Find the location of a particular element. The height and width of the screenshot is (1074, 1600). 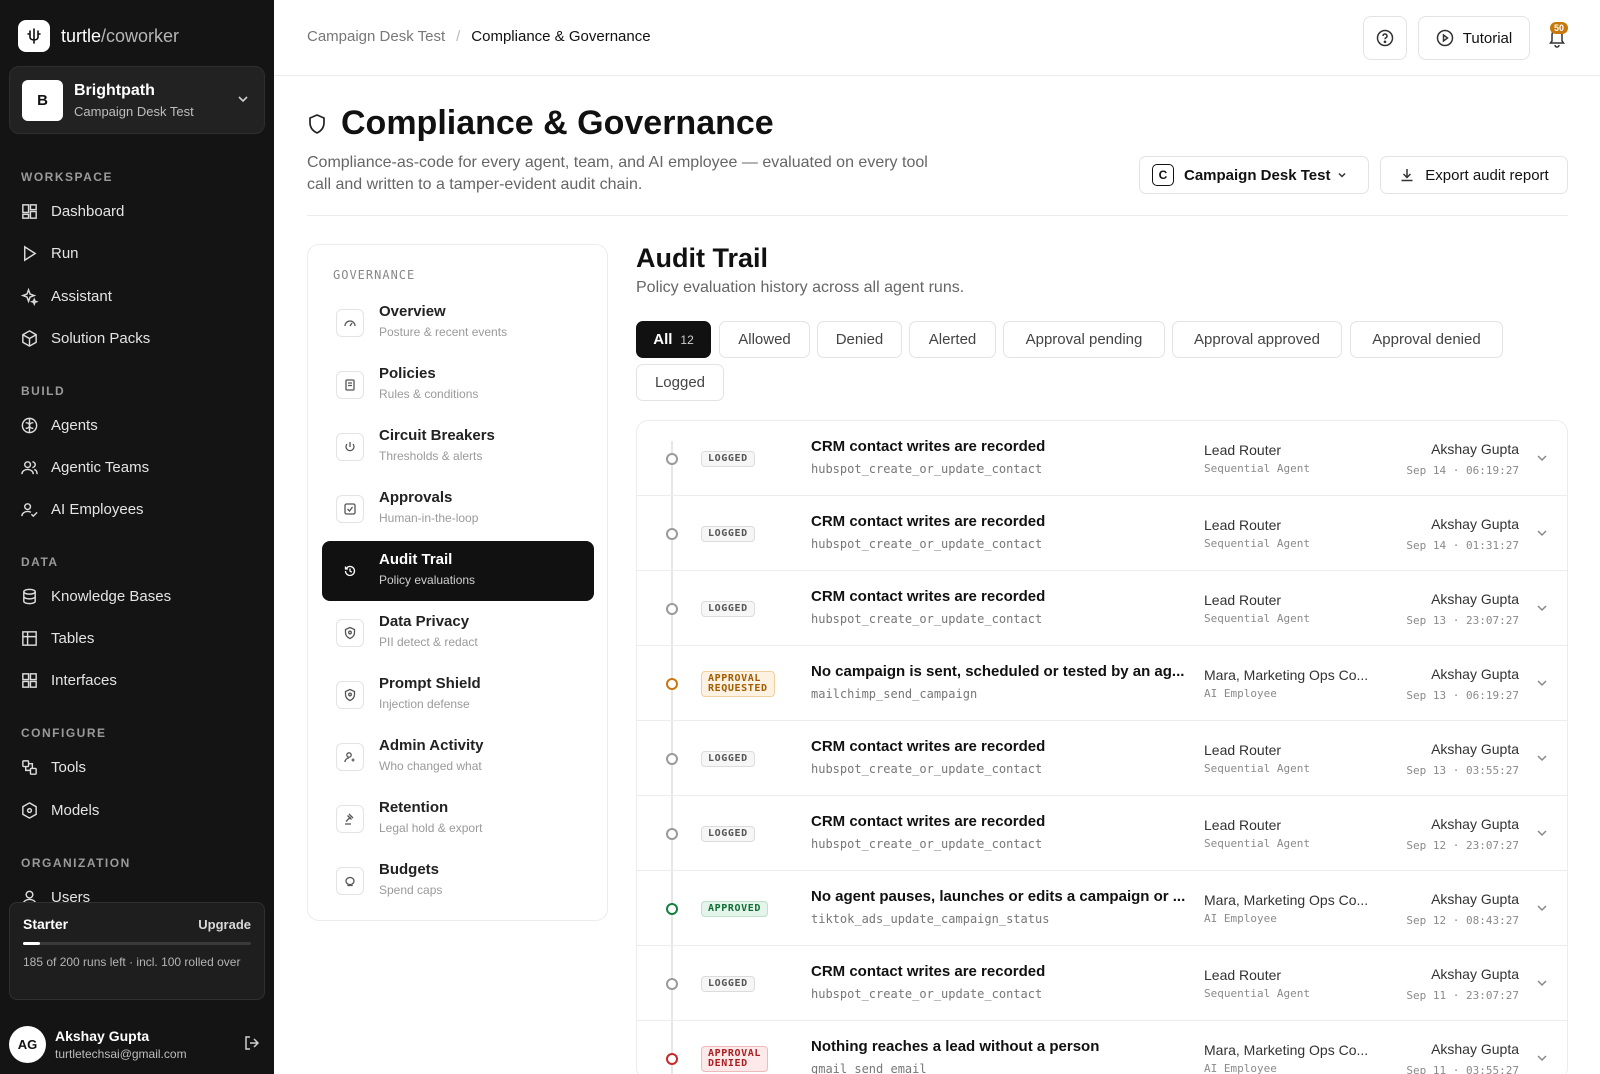

project-select: C Campaign Desk Test is located at coordinates (1254, 175).